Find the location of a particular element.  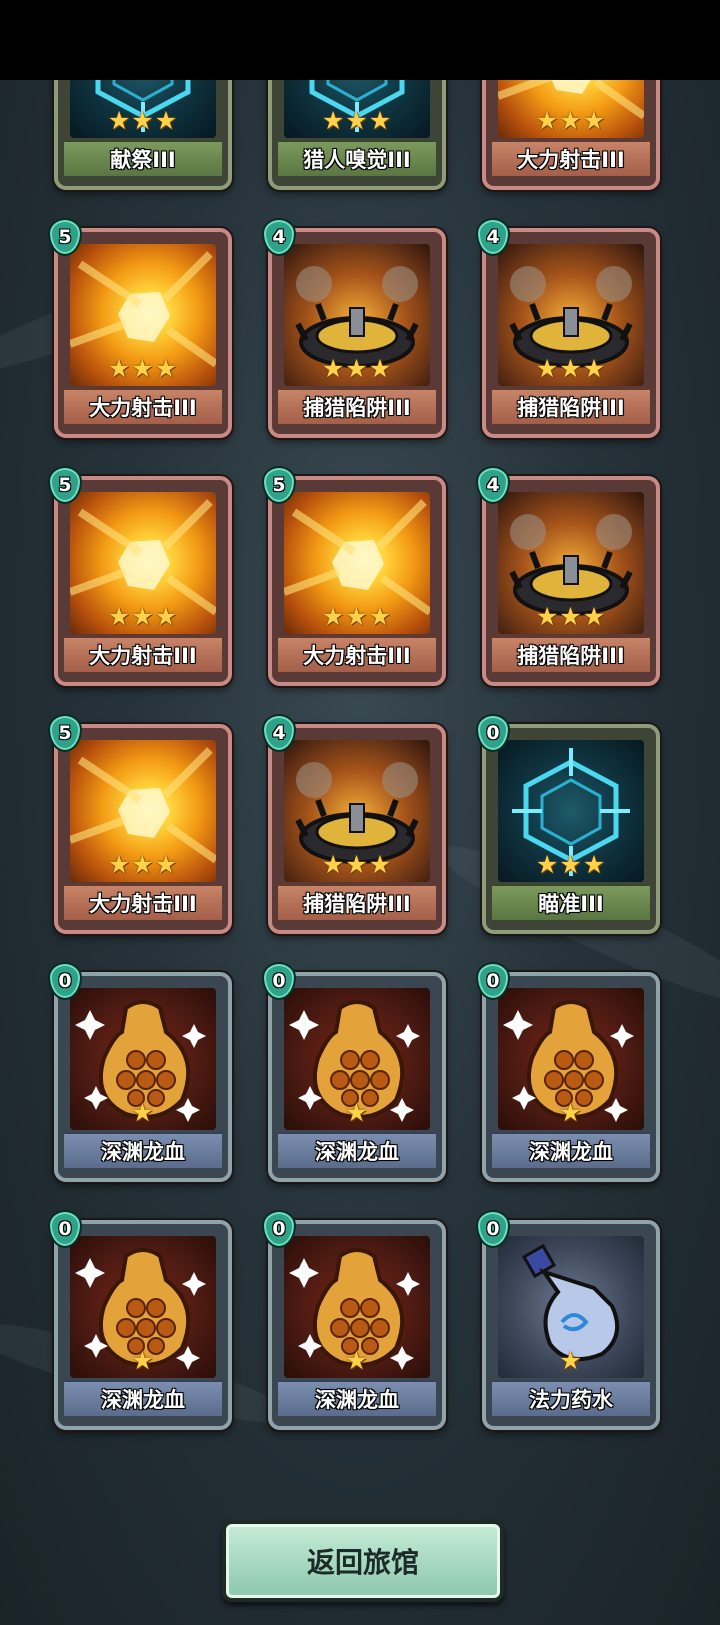

skill-card: ★ 法力药水 0 is located at coordinates (568, 1320).